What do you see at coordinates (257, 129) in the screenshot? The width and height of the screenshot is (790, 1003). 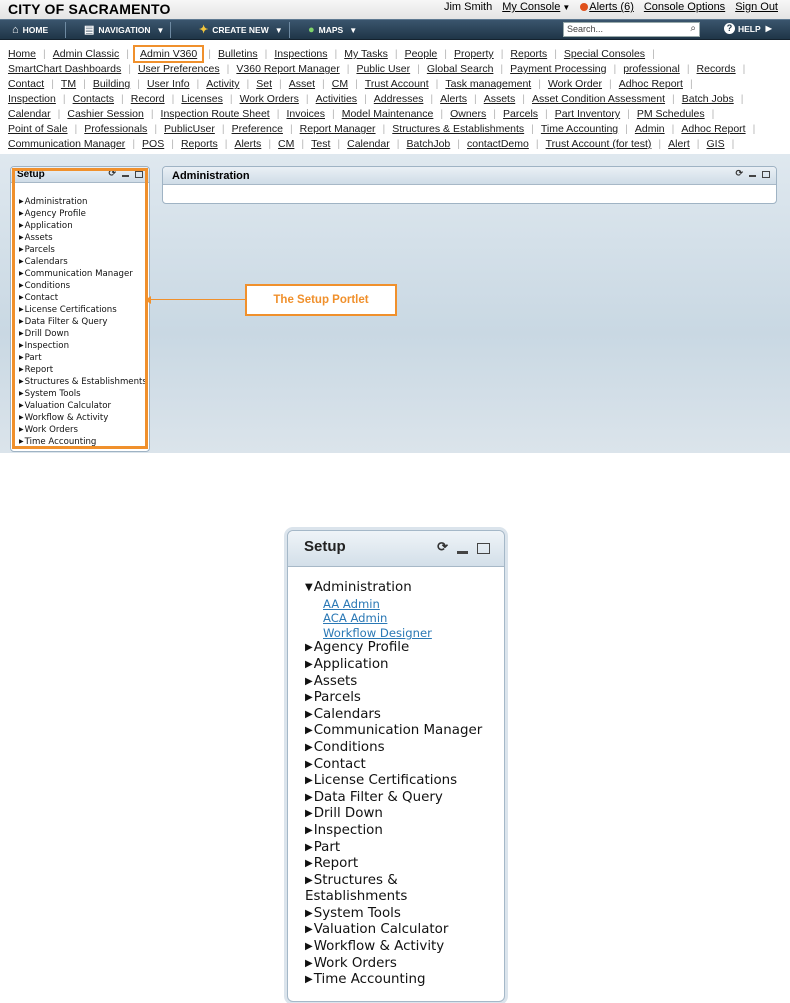 I see `link-preference: Preference` at bounding box center [257, 129].